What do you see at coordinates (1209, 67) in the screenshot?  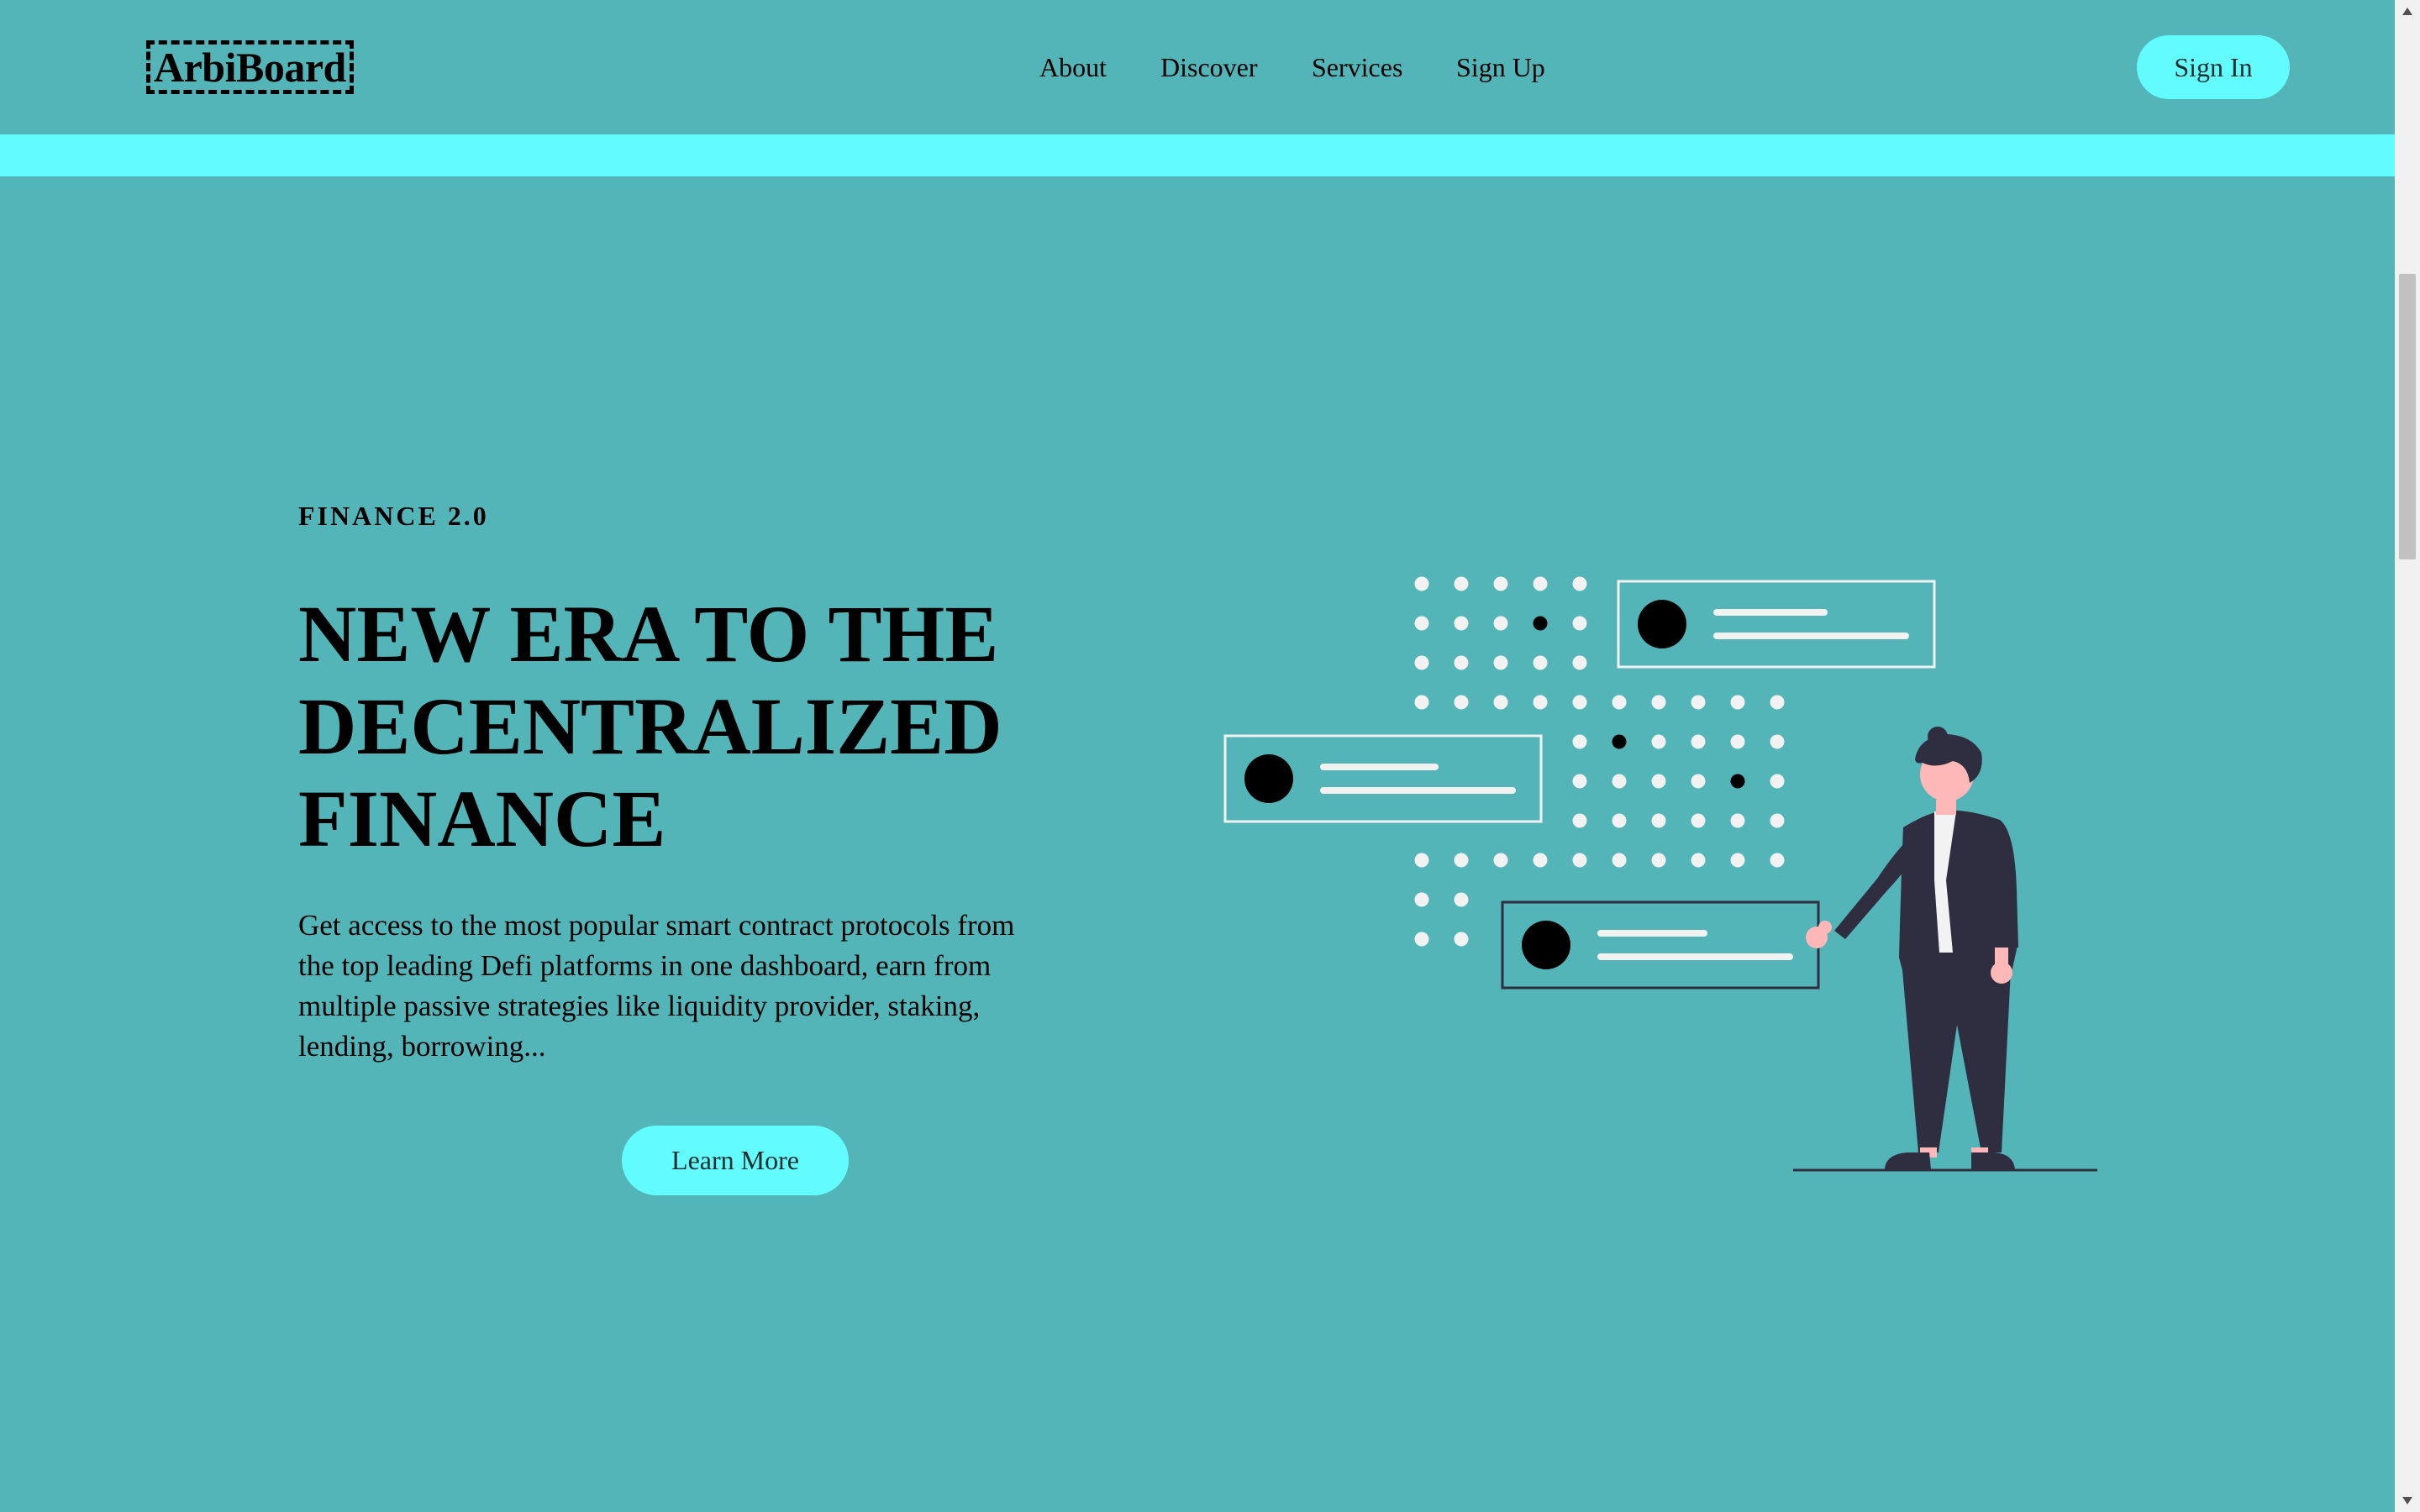 I see `nav-discover: Discover` at bounding box center [1209, 67].